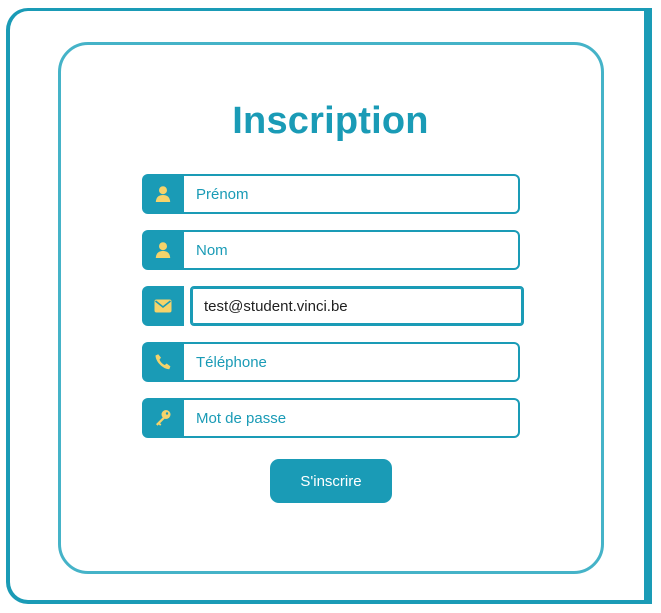 The height and width of the screenshot is (613, 661). I want to click on last-name-row, so click(331, 250).